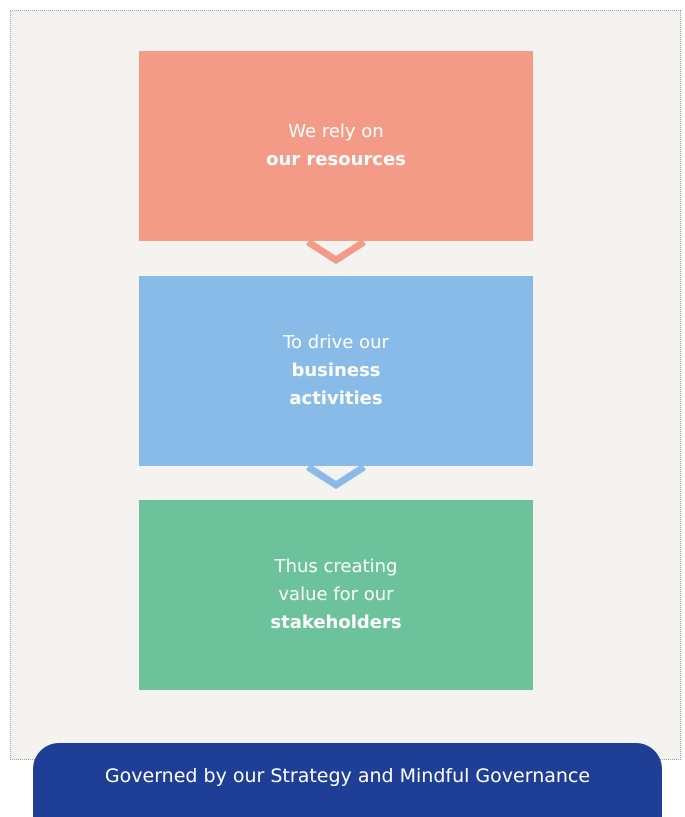  I want to click on stakeholders-line-1: Thus creating, so click(336, 566).